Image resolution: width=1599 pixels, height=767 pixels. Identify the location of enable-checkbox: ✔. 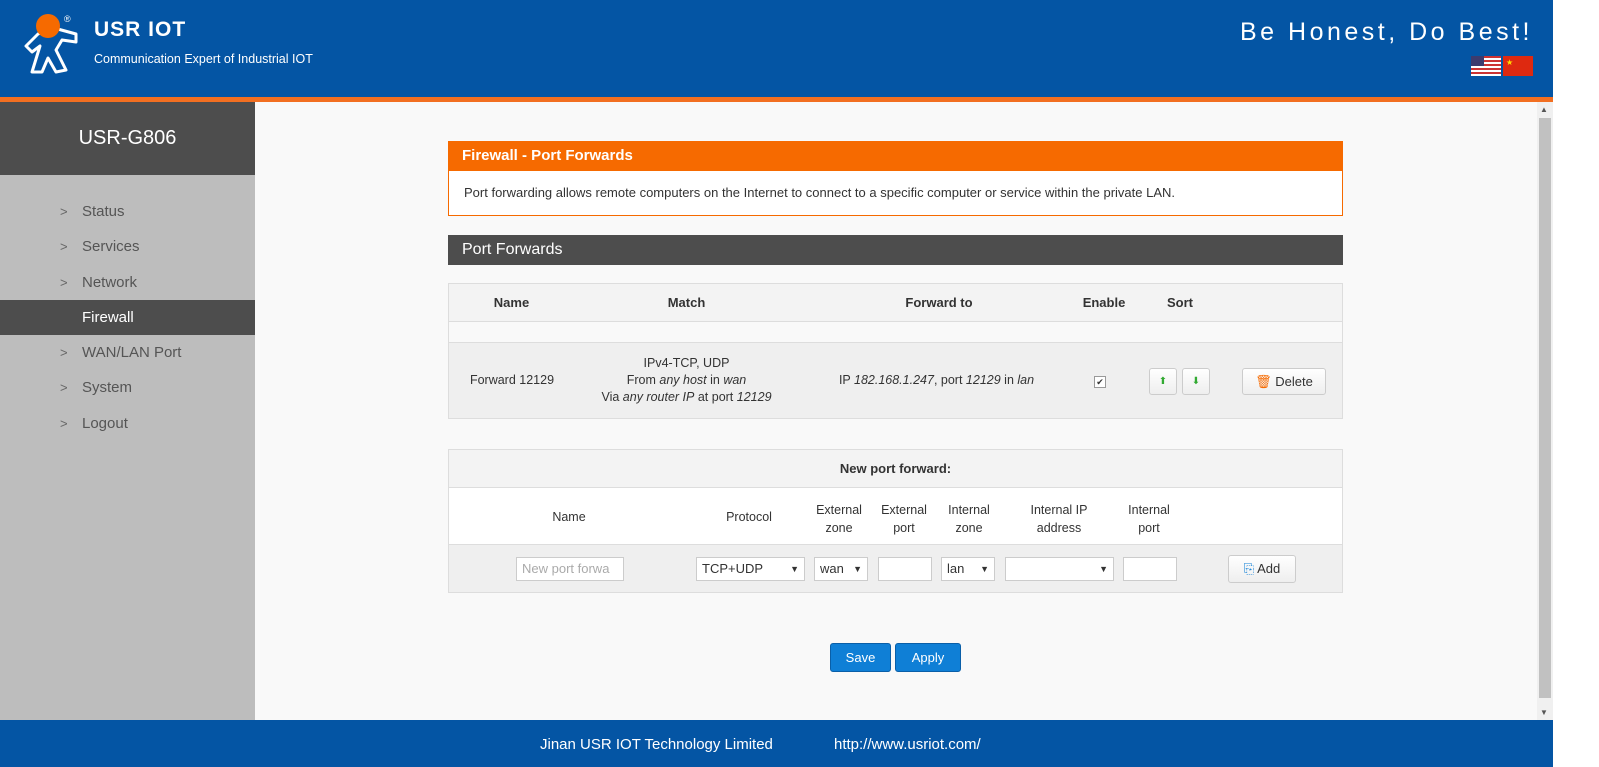
(1100, 382).